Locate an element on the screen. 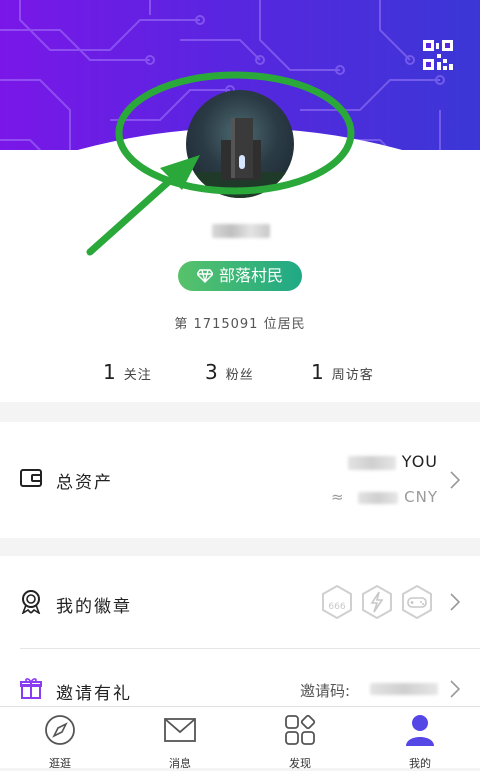 This screenshot has width=480, height=771. resident-rank: 第 1715091 位居民 is located at coordinates (240, 324).